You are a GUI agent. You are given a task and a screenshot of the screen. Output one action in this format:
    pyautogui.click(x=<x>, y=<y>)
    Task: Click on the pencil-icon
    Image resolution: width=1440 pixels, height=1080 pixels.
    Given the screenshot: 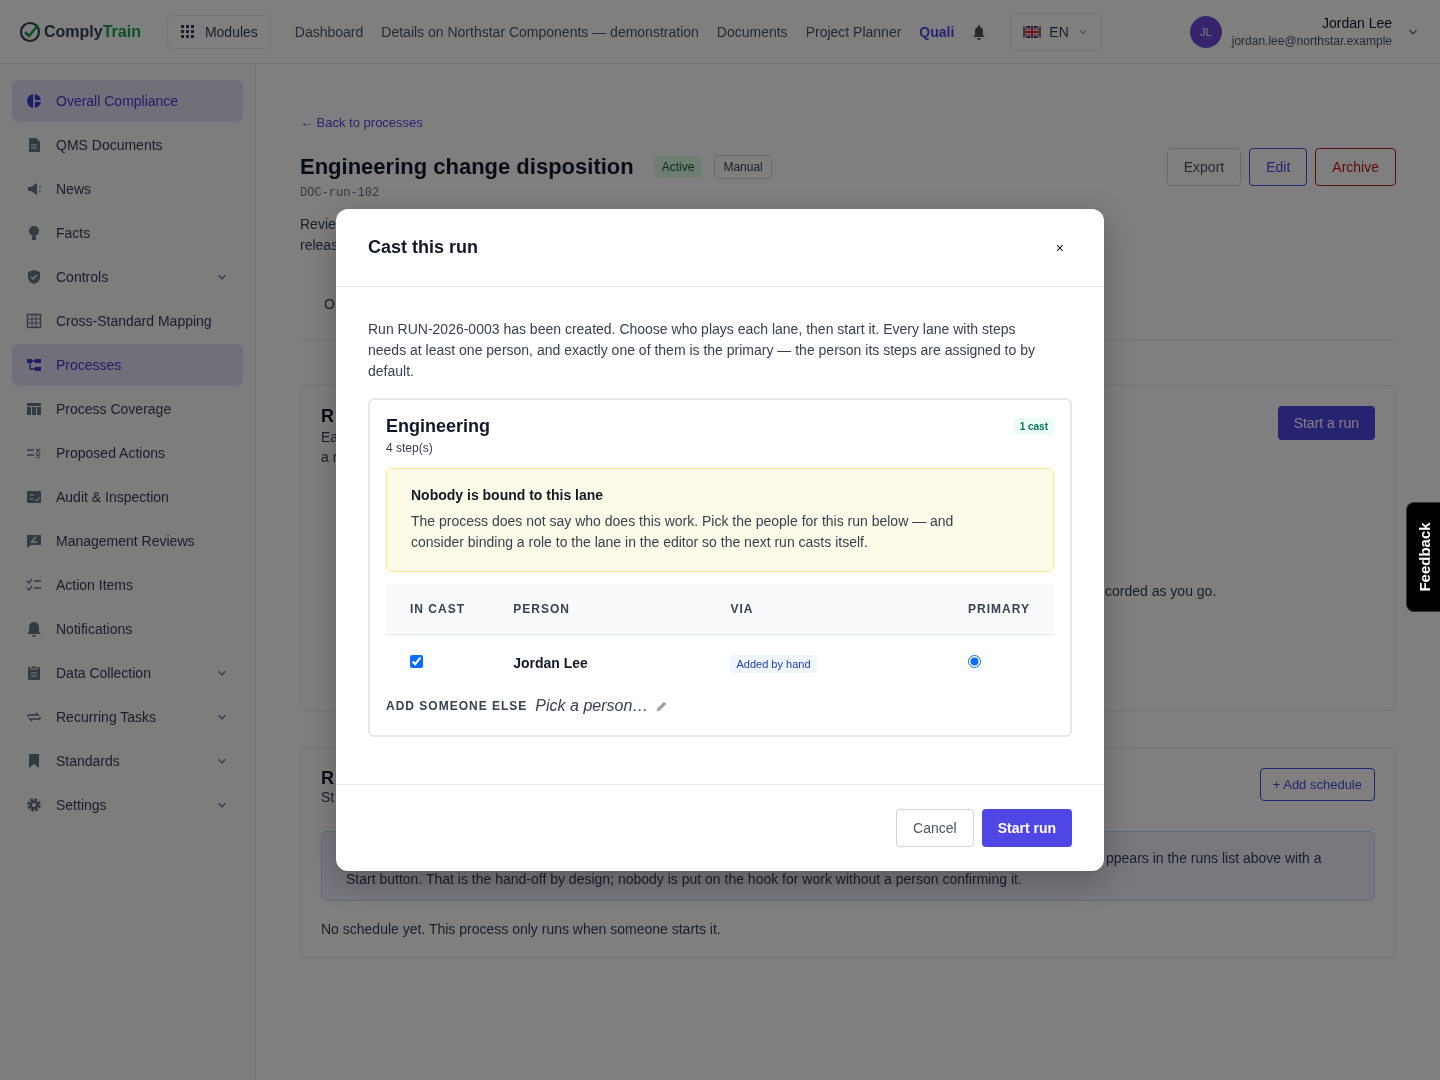 What is the action you would take?
    pyautogui.click(x=662, y=706)
    